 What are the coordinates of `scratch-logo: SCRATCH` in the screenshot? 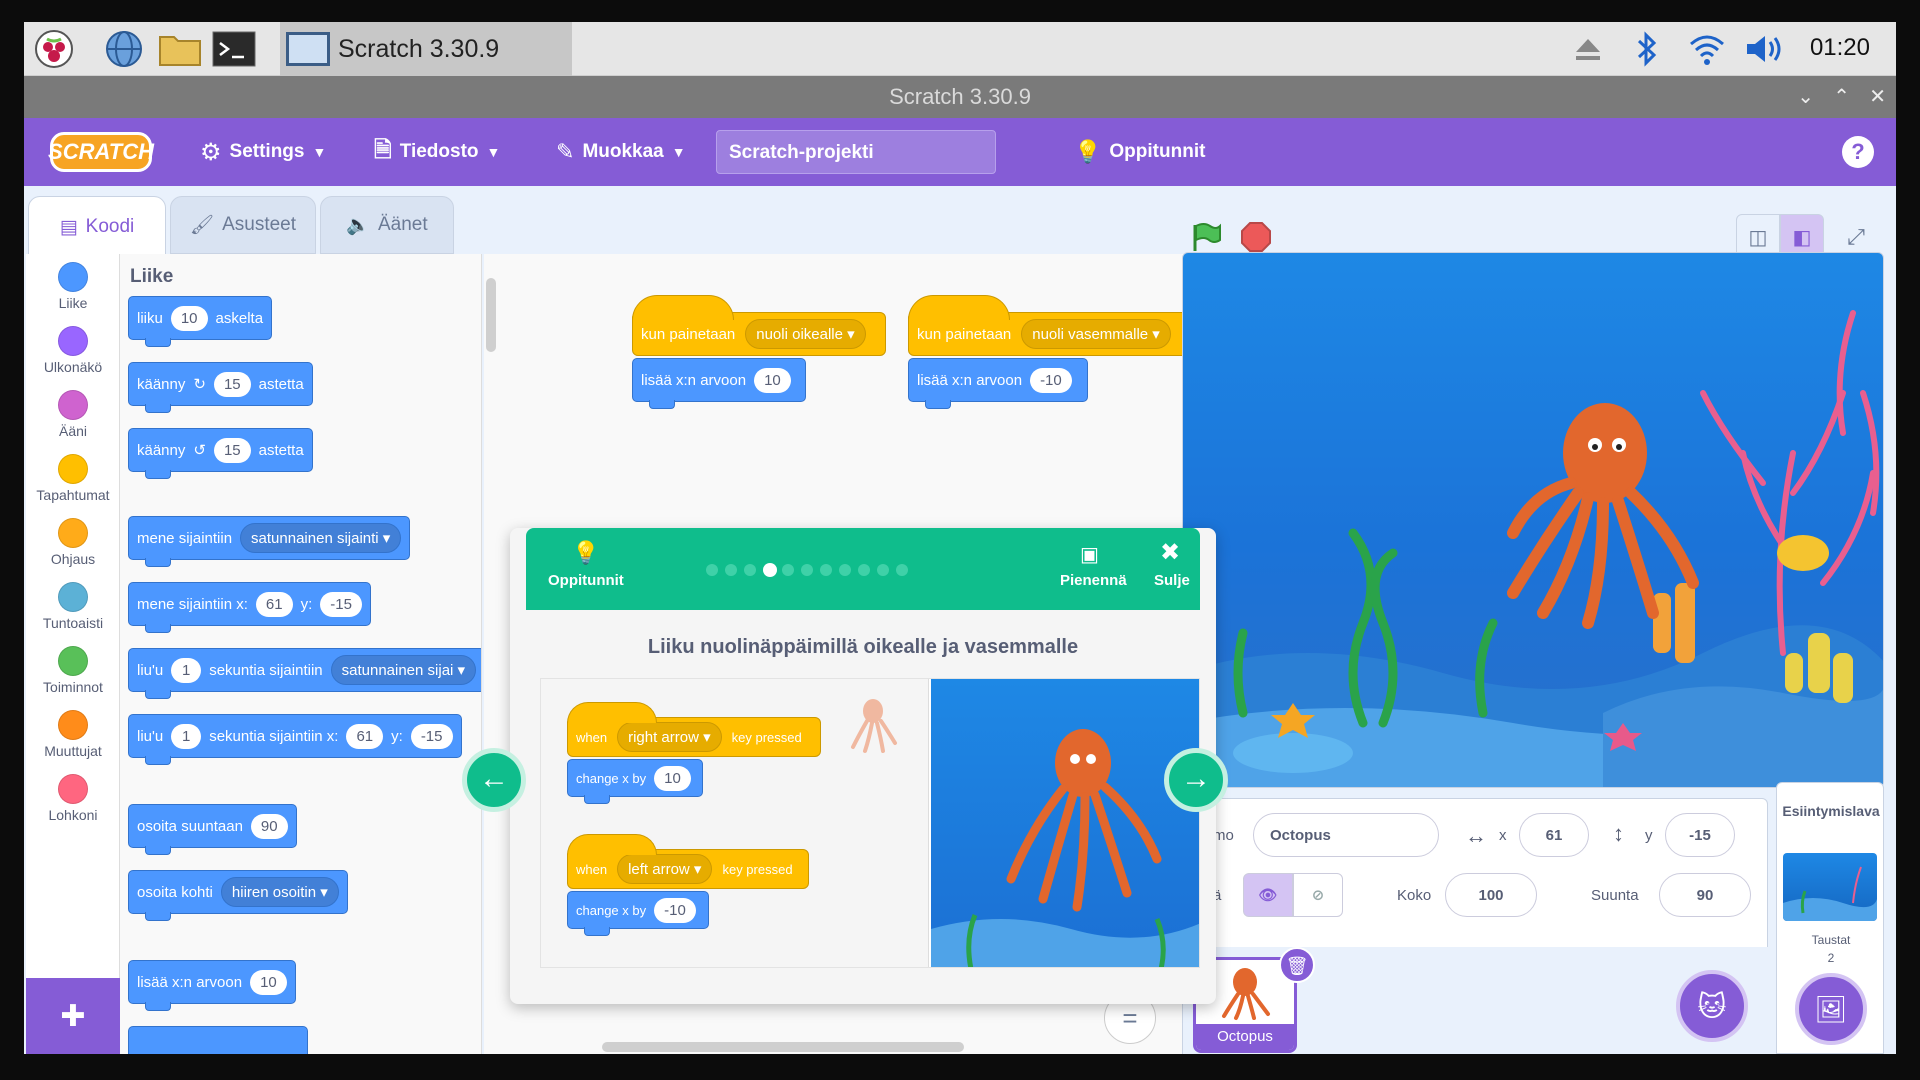 It's located at (101, 152).